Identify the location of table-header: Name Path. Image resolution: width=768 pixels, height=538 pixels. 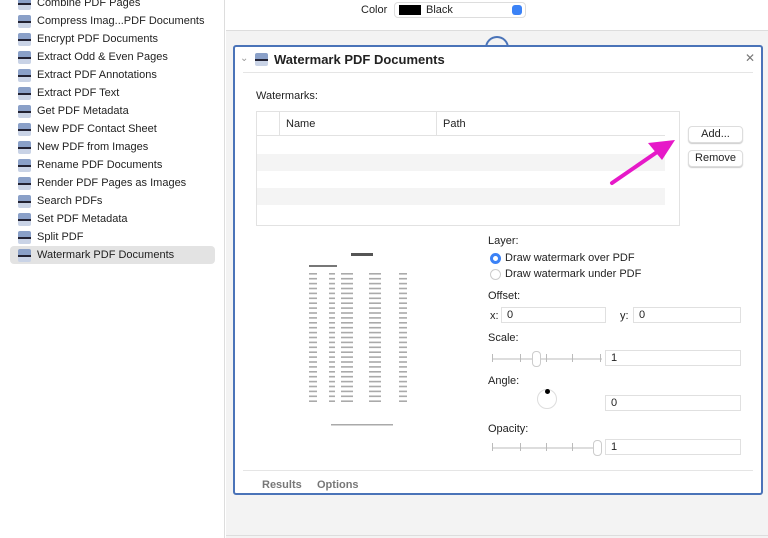
(461, 124).